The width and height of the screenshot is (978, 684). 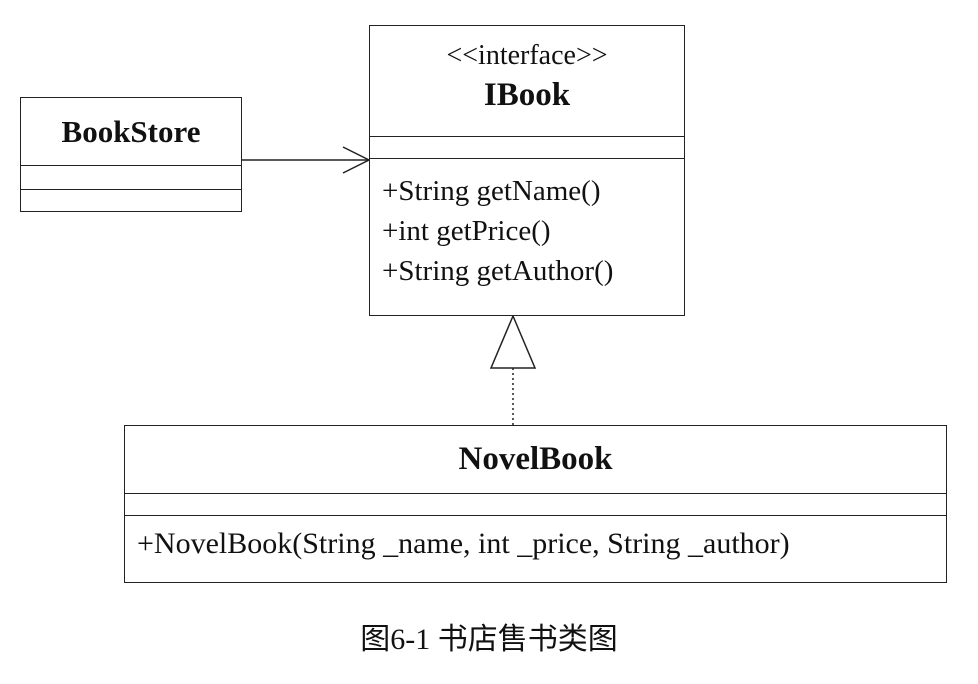 I want to click on class-name: IBook, so click(x=527, y=95).